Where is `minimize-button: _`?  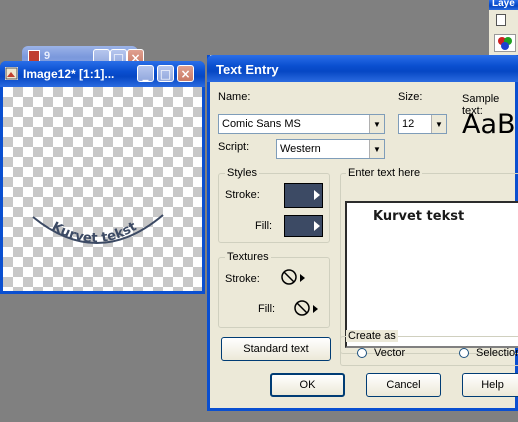
minimize-button: _ is located at coordinates (145, 73).